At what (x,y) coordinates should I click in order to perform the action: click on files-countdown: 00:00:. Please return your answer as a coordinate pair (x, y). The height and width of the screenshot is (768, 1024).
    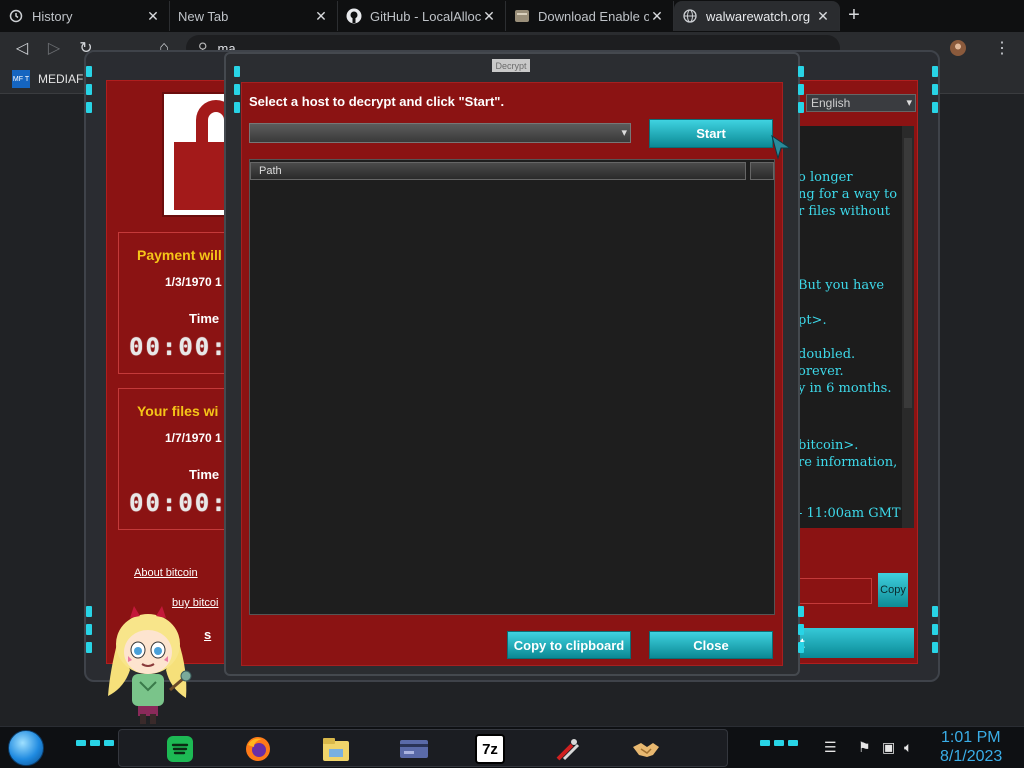
    Looking at the image, I should click on (178, 503).